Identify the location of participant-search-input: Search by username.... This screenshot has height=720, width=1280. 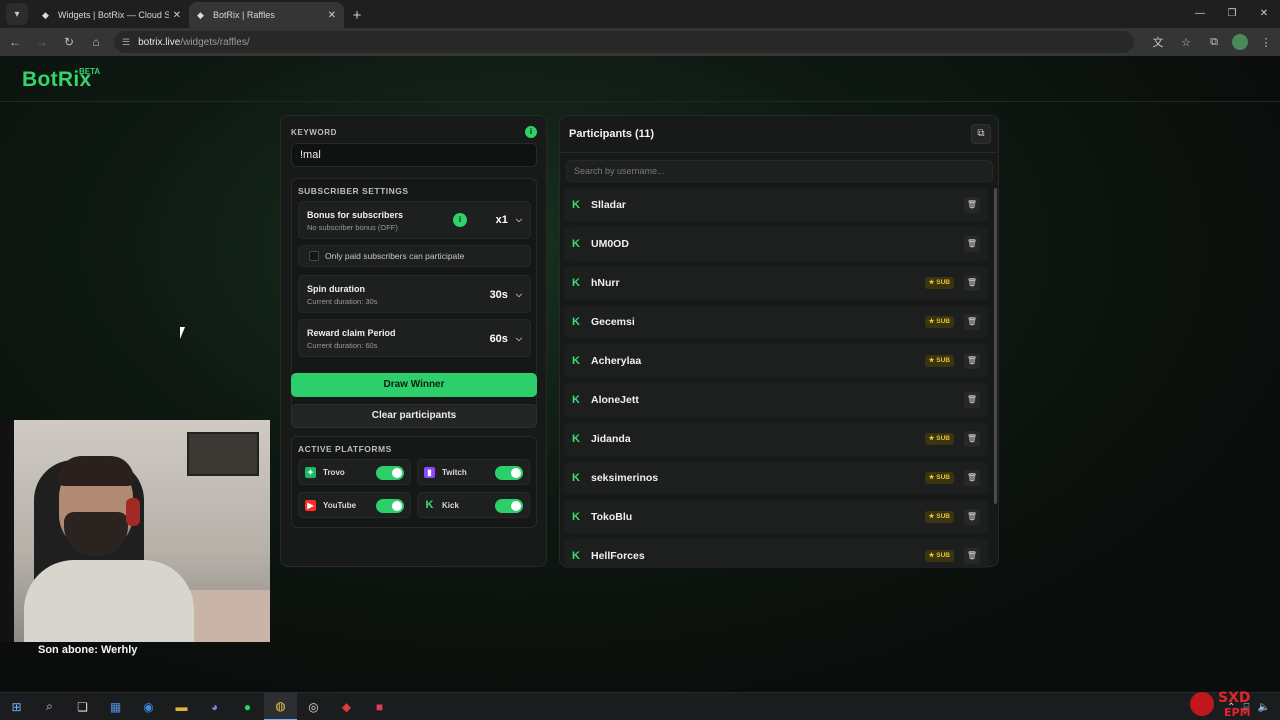
(779, 171).